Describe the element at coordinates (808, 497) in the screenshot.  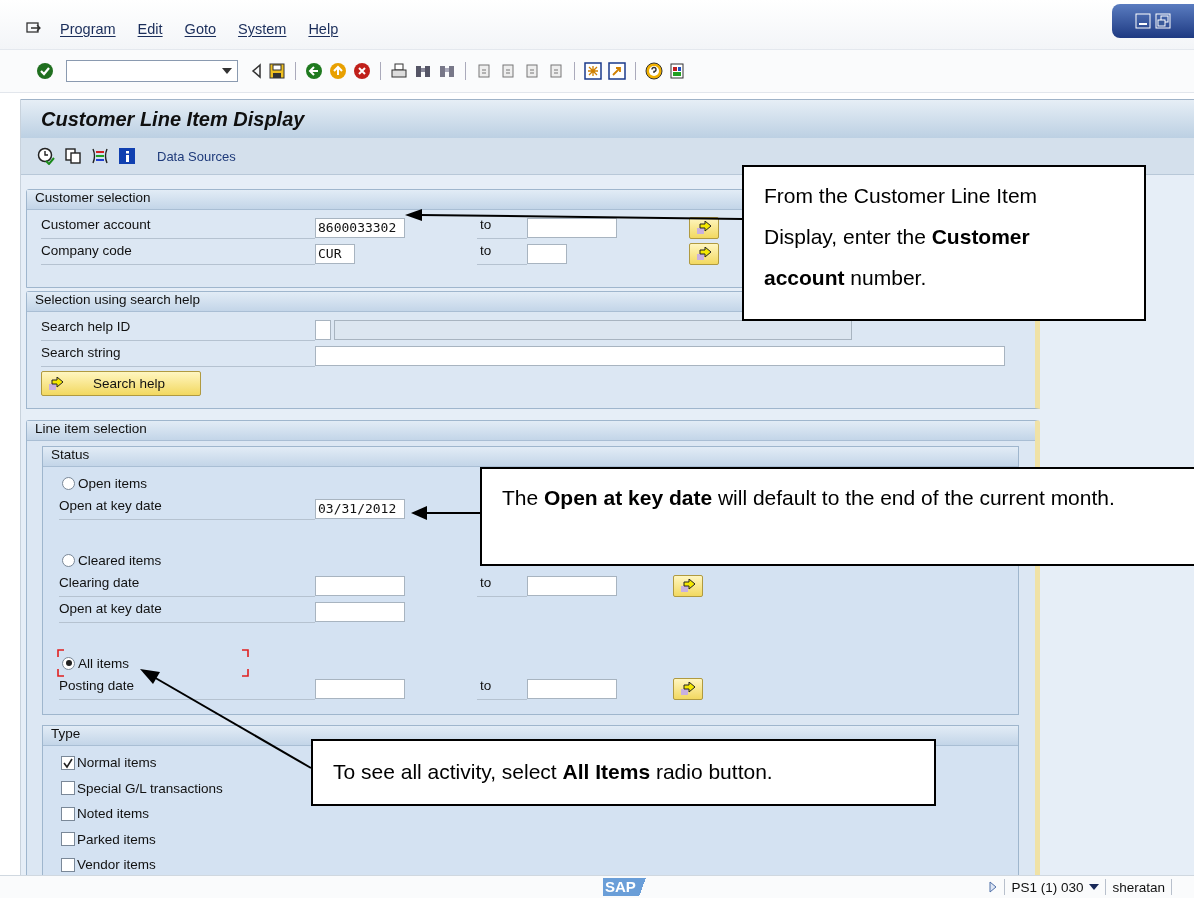
I see `callout-text: The Open at key date will default to the end of the current month.` at that location.